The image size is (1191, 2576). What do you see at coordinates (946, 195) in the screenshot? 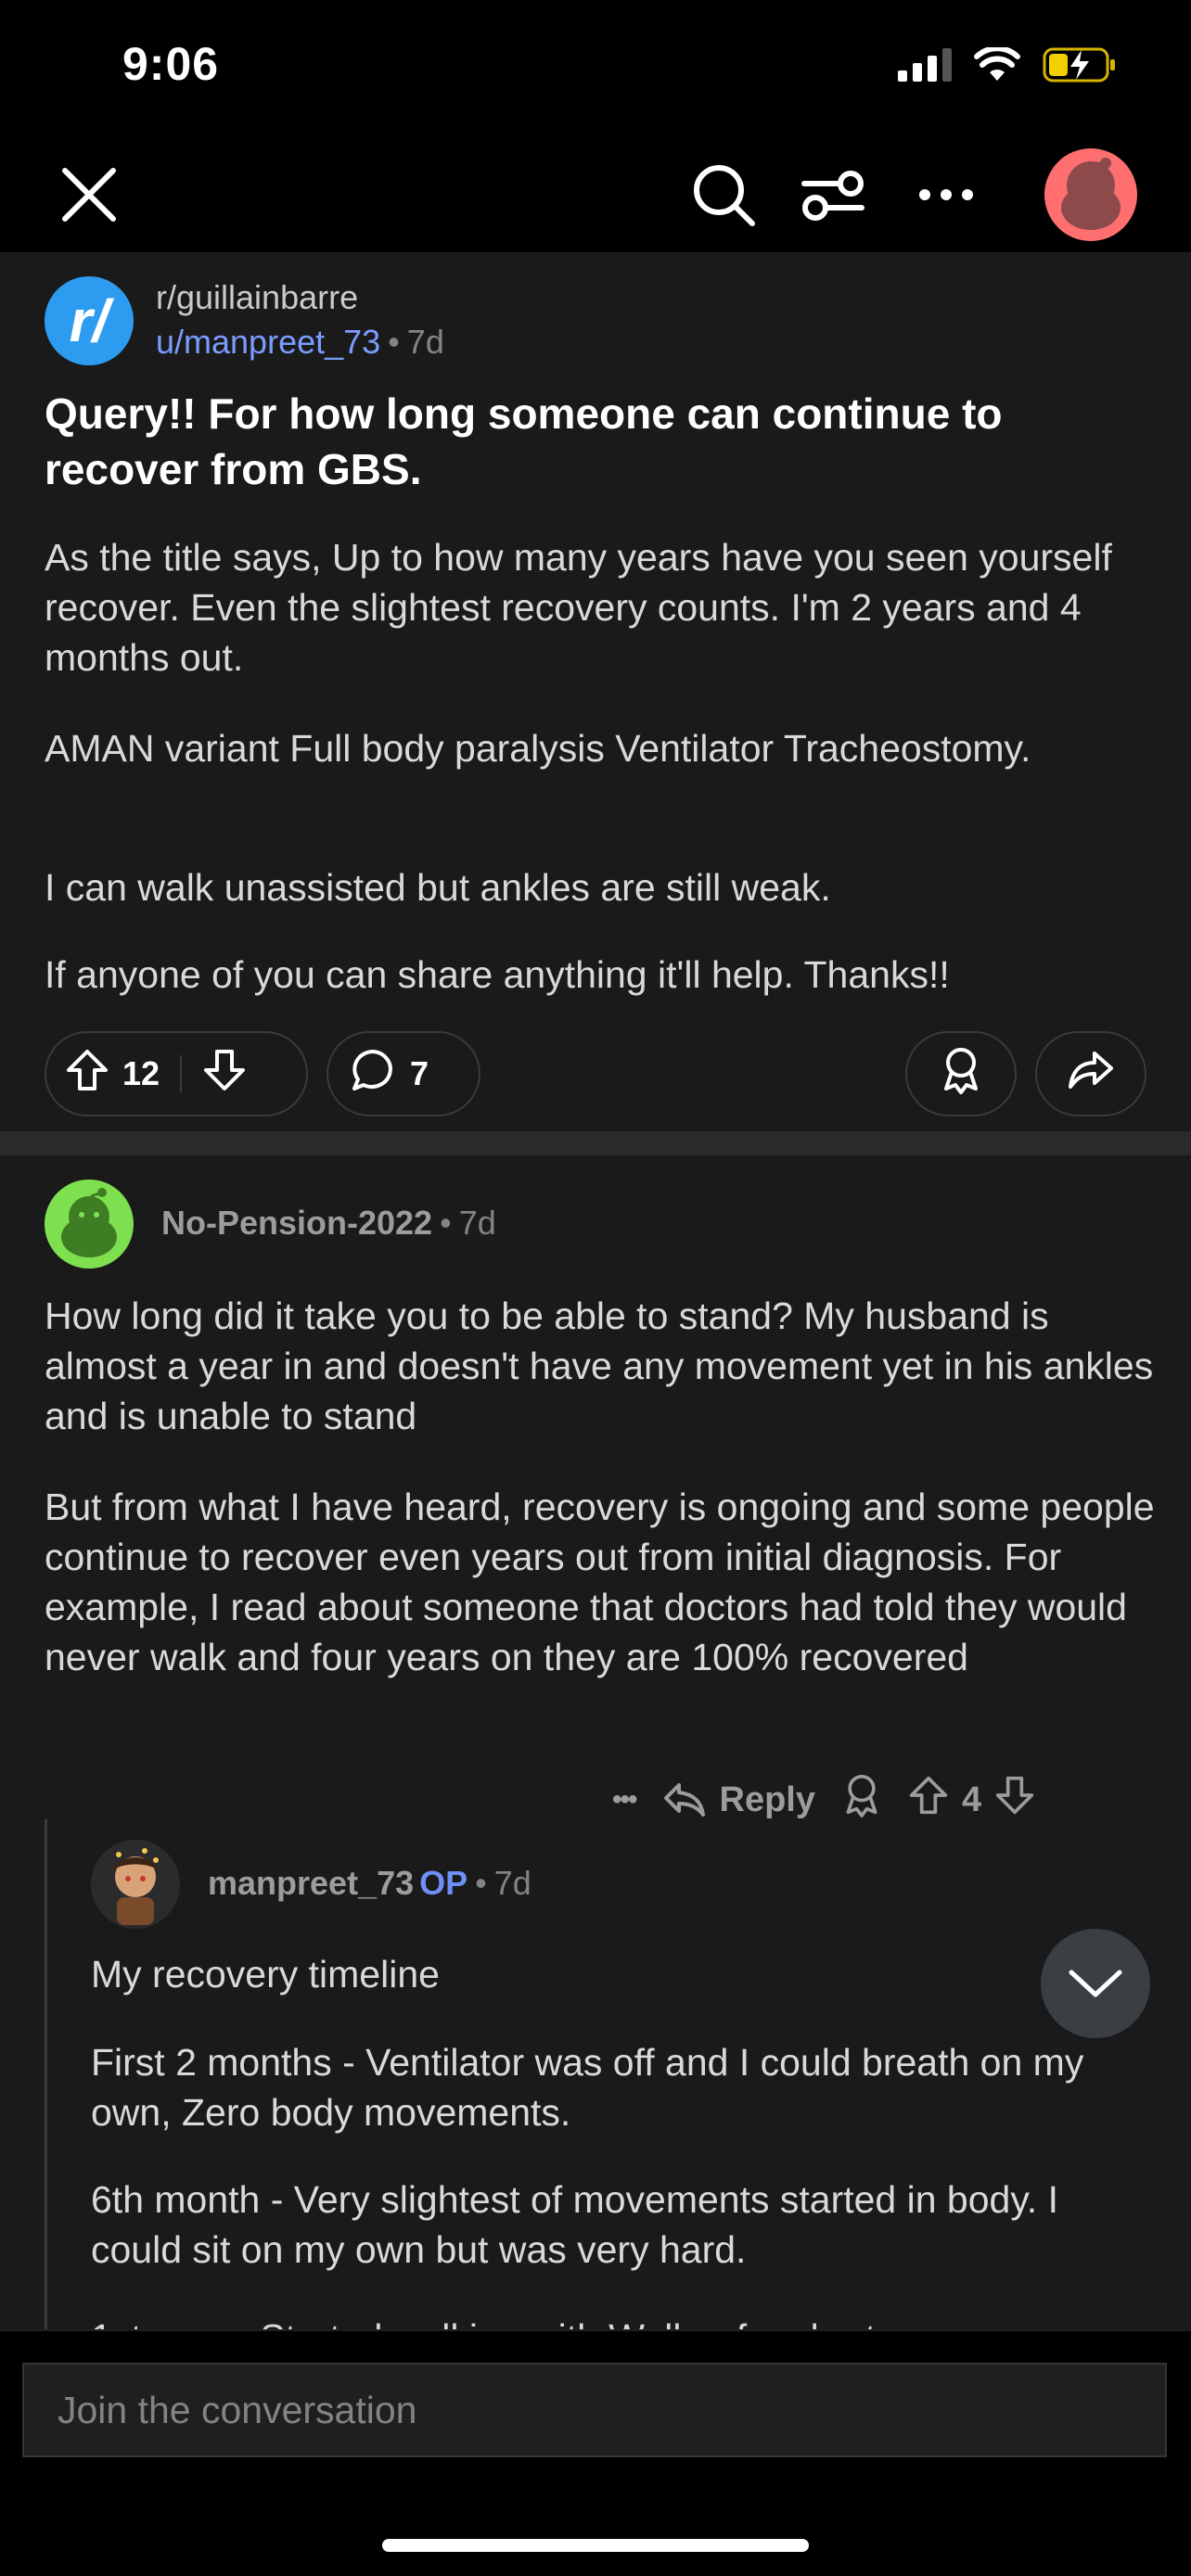
I see `more-icon` at bounding box center [946, 195].